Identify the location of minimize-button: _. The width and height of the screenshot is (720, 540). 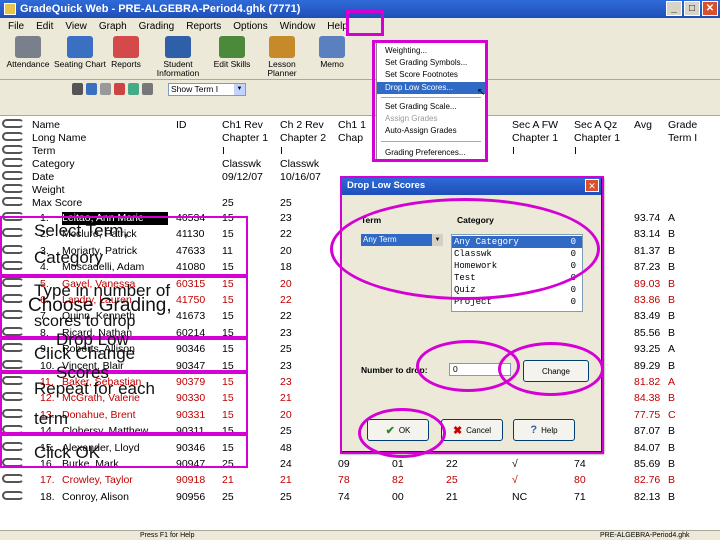
(674, 8).